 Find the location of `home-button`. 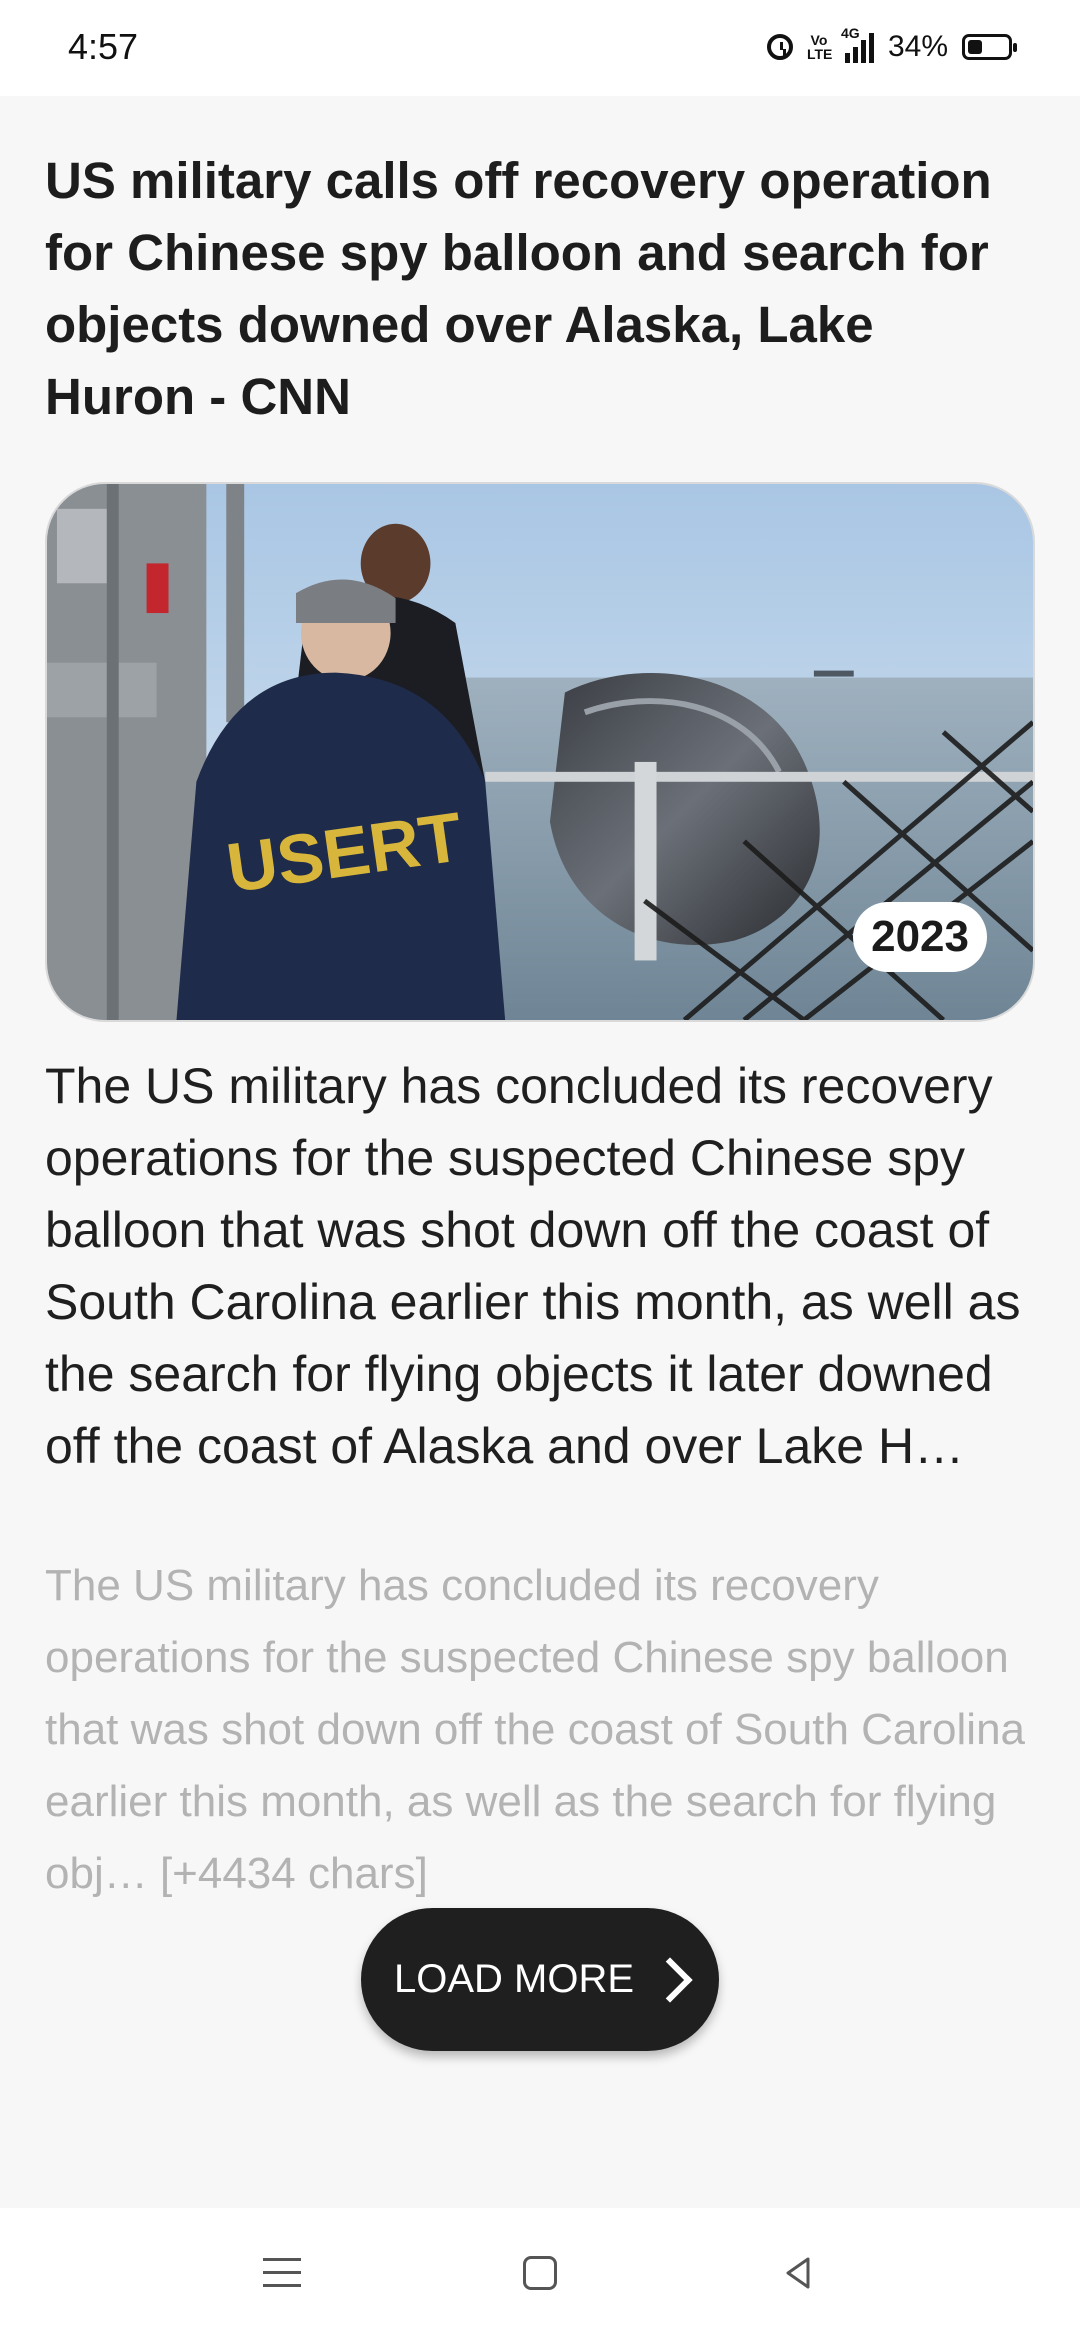

home-button is located at coordinates (540, 2273).